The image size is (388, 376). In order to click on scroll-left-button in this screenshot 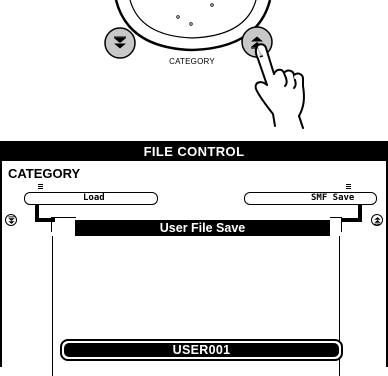, I will do `click(11, 220)`.